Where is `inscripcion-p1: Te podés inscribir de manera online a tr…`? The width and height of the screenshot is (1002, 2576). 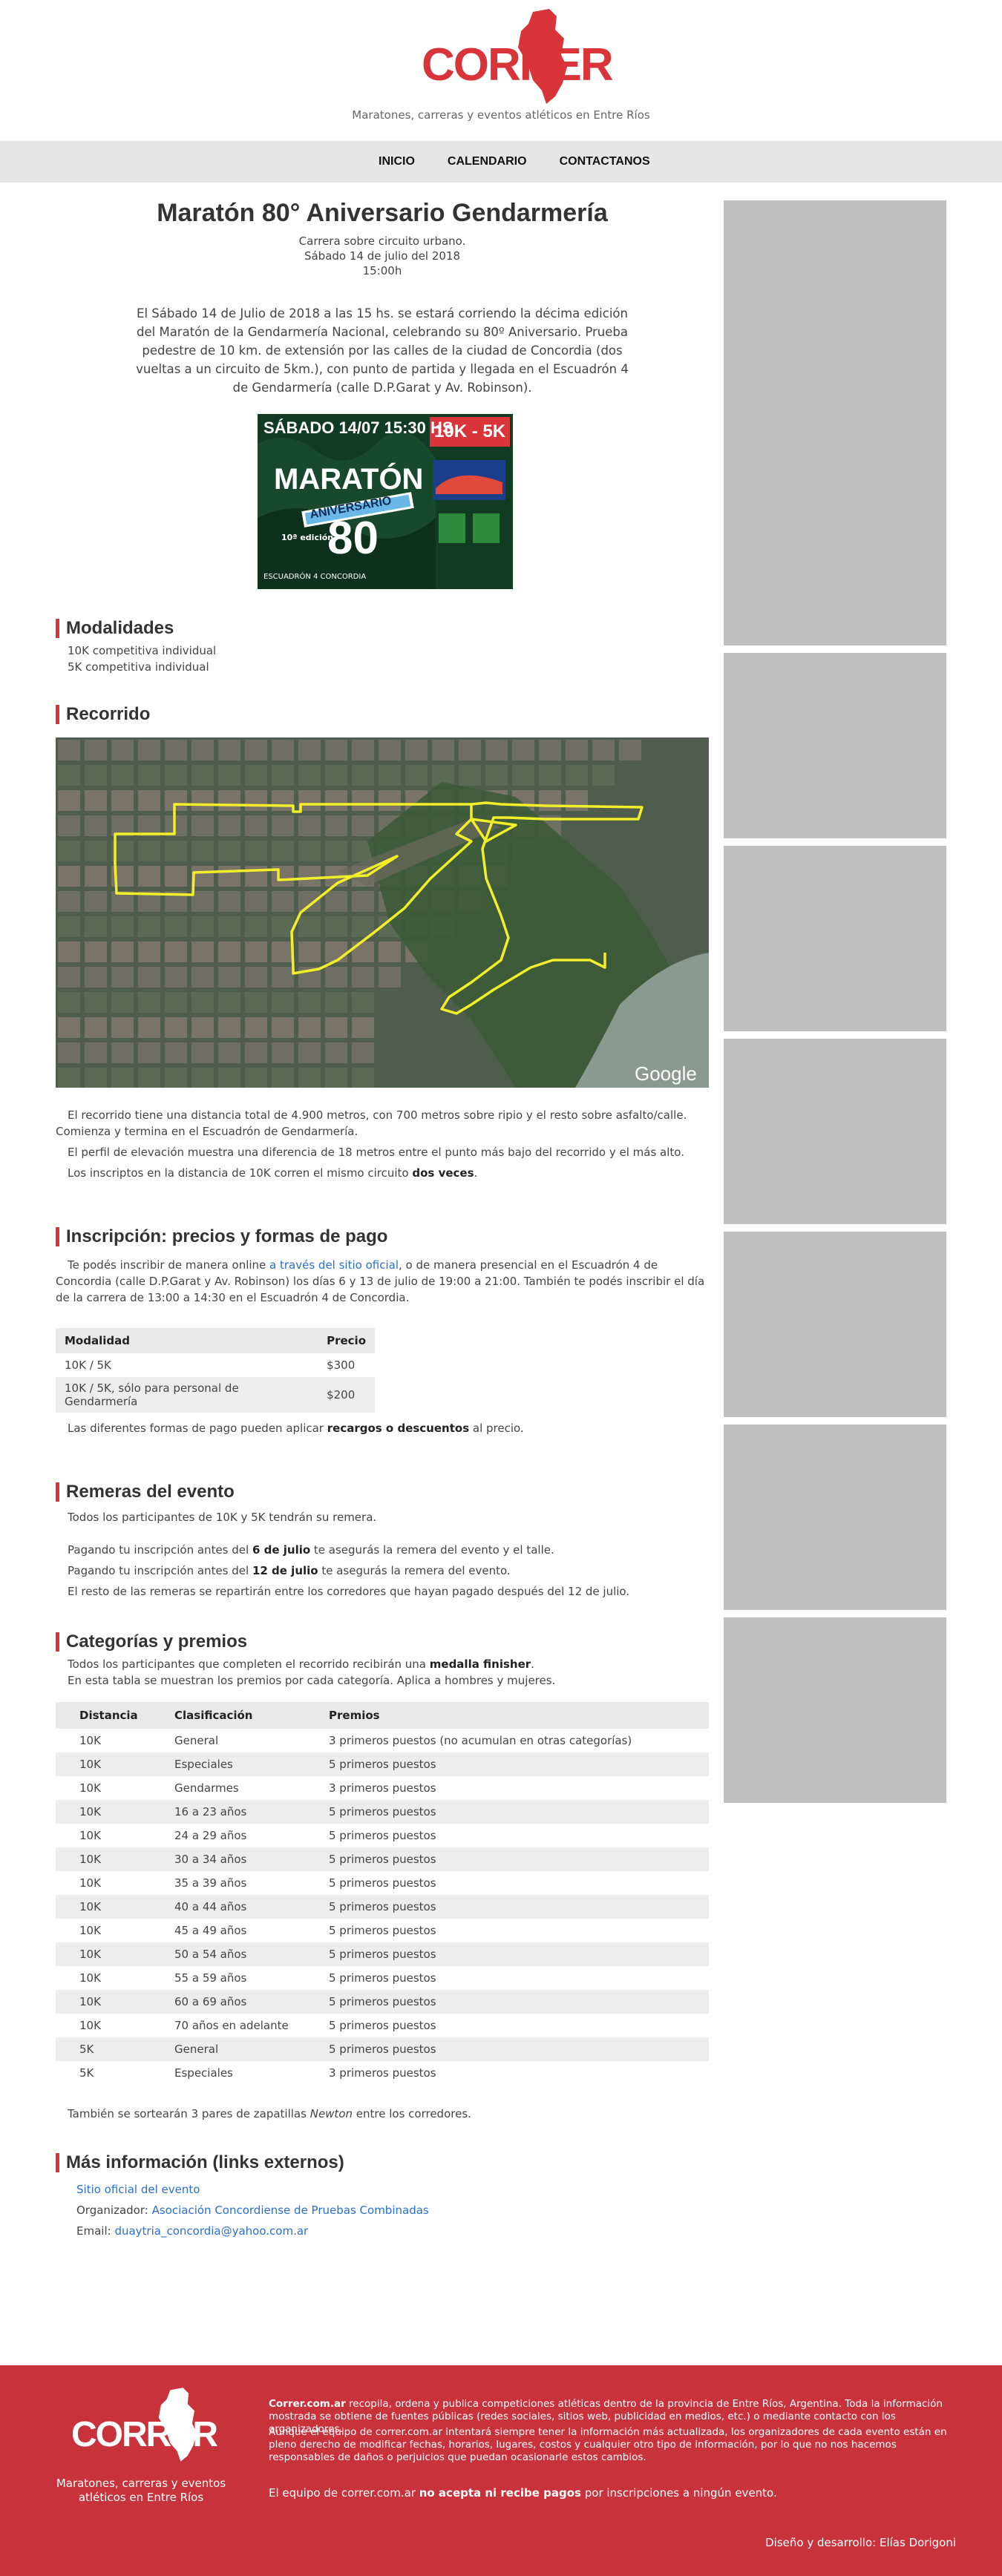 inscripcion-p1: Te podés inscribir de manera online a tr… is located at coordinates (380, 1281).